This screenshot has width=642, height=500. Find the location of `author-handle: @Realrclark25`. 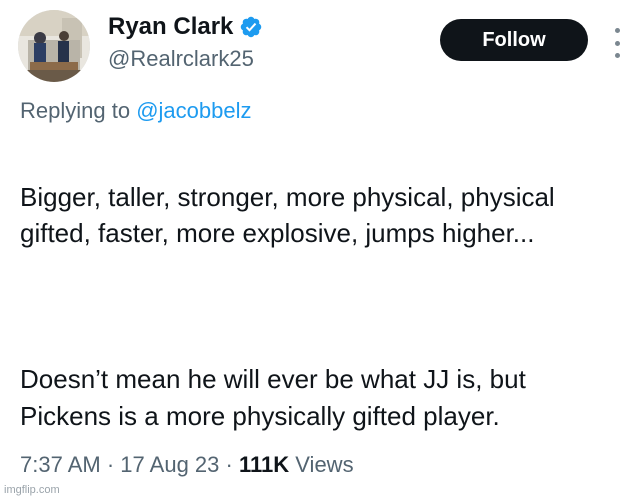

author-handle: @Realrclark25 is located at coordinates (185, 59).